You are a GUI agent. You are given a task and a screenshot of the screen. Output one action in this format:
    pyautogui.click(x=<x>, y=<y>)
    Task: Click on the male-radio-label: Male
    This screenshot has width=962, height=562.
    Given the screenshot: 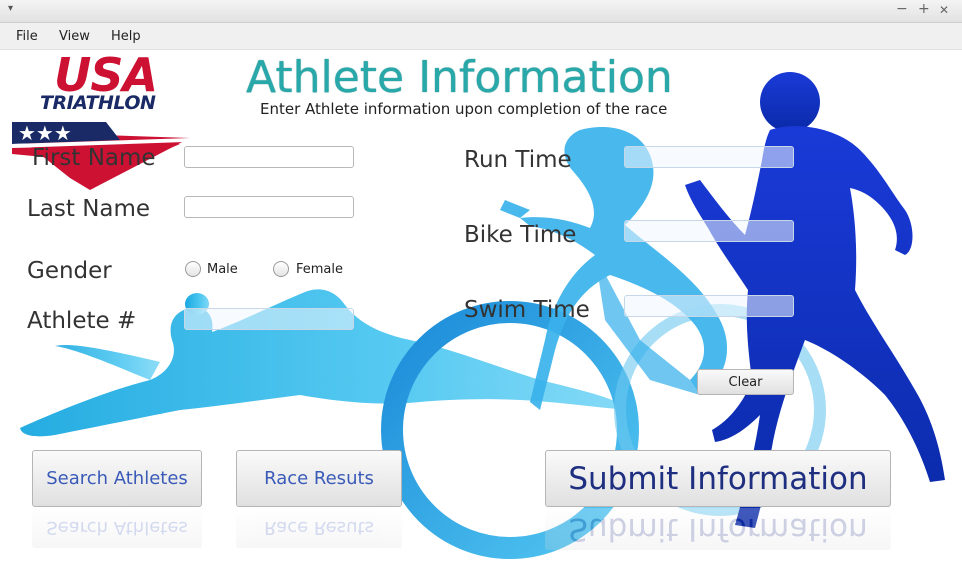 What is the action you would take?
    pyautogui.click(x=222, y=269)
    